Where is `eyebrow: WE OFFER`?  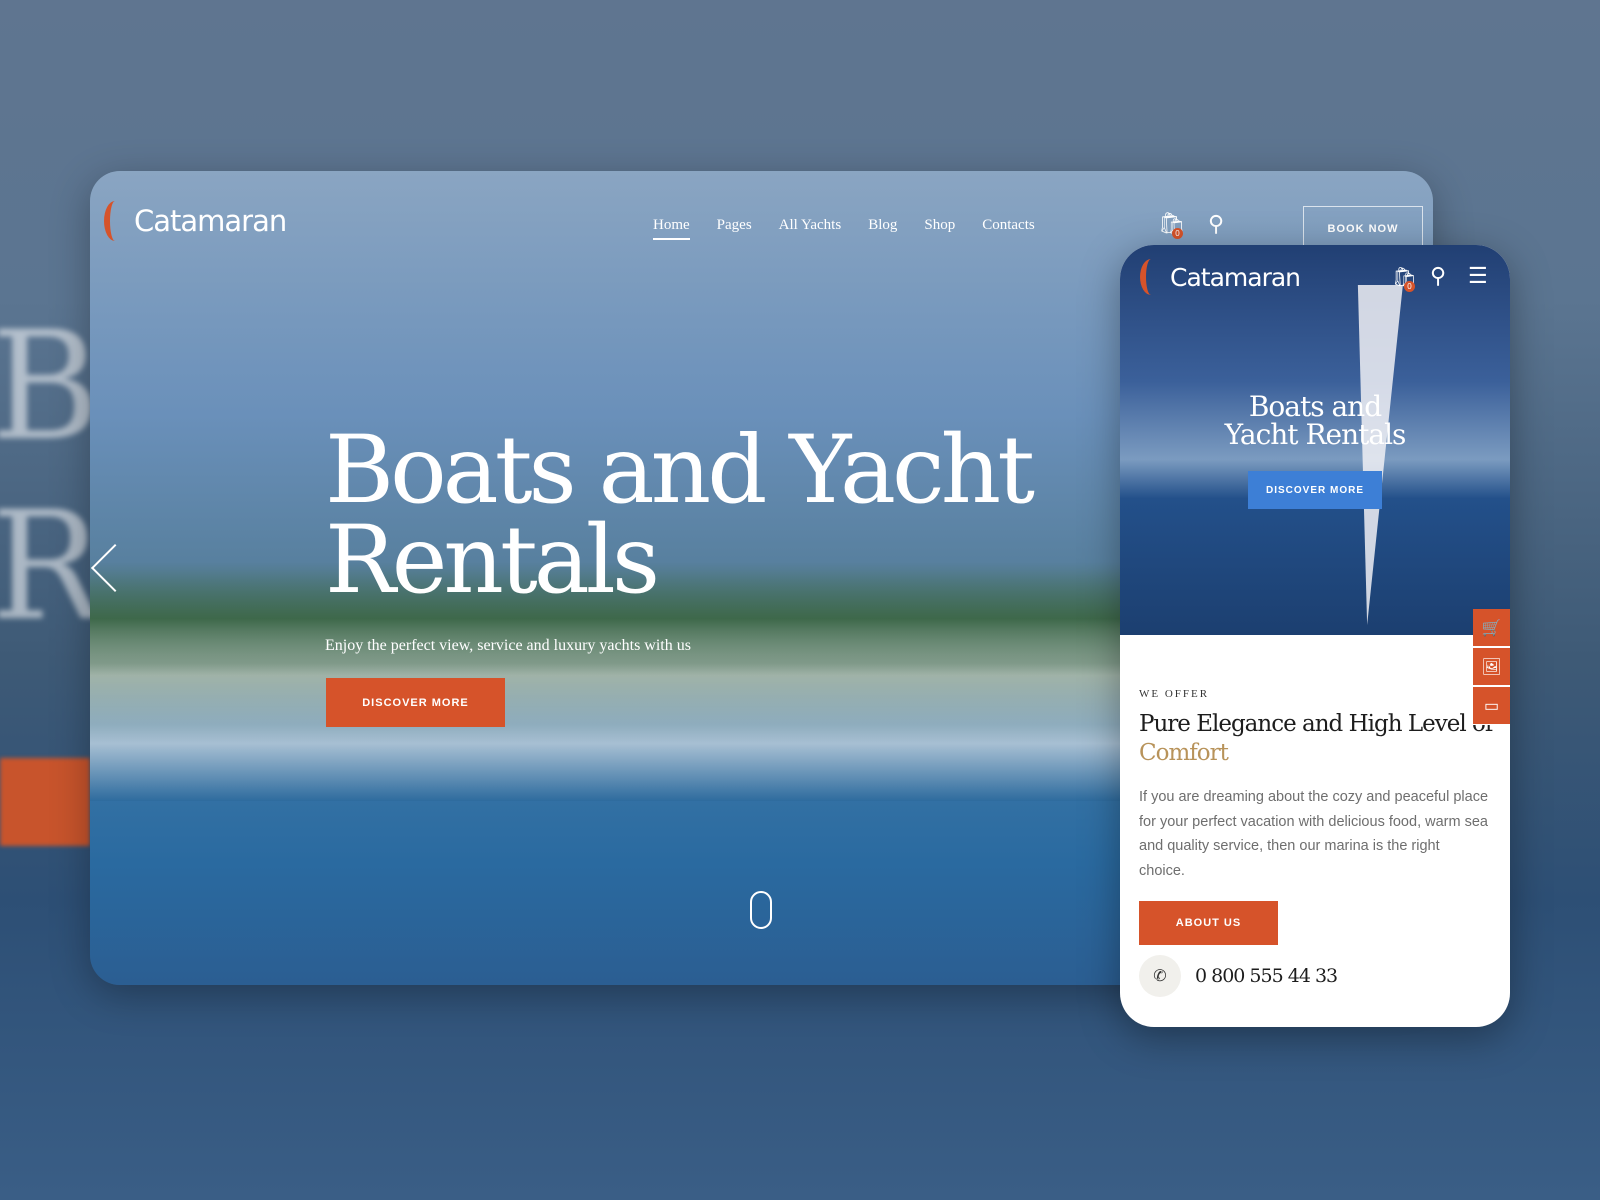
eyebrow: WE OFFER is located at coordinates (1174, 694).